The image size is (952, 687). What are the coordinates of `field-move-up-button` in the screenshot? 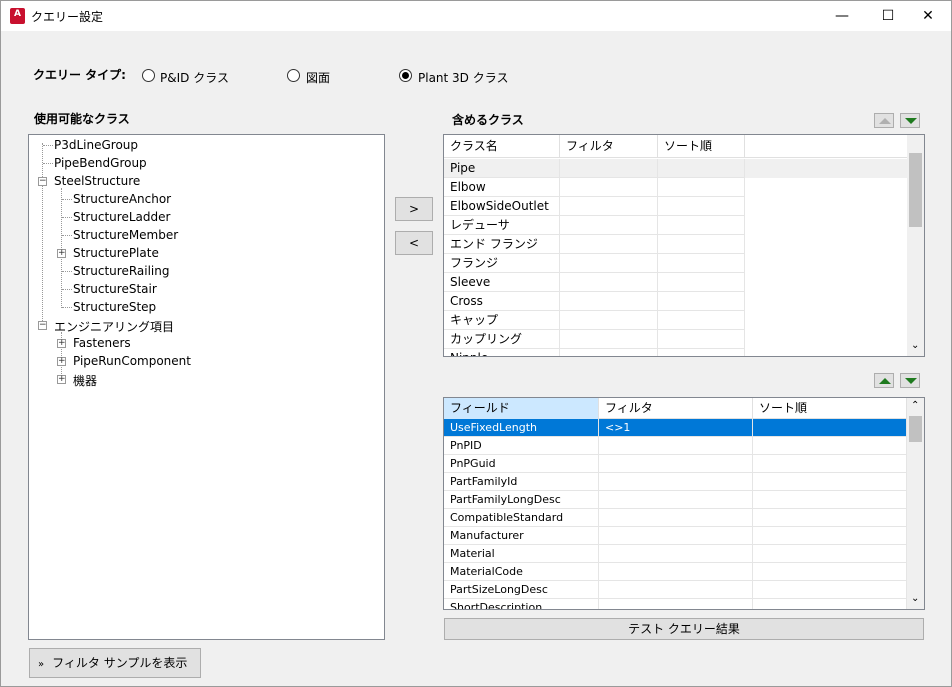 It's located at (884, 380).